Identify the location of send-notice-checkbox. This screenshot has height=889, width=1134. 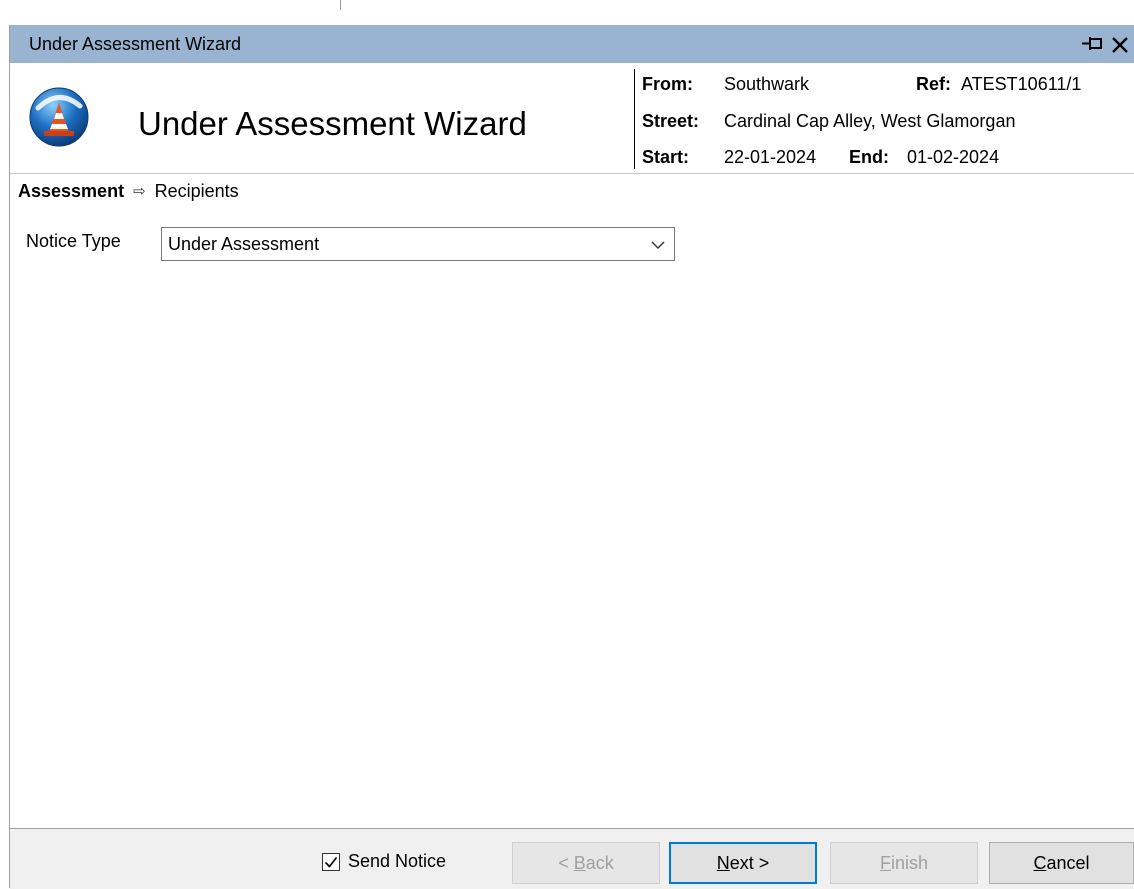
(331, 861).